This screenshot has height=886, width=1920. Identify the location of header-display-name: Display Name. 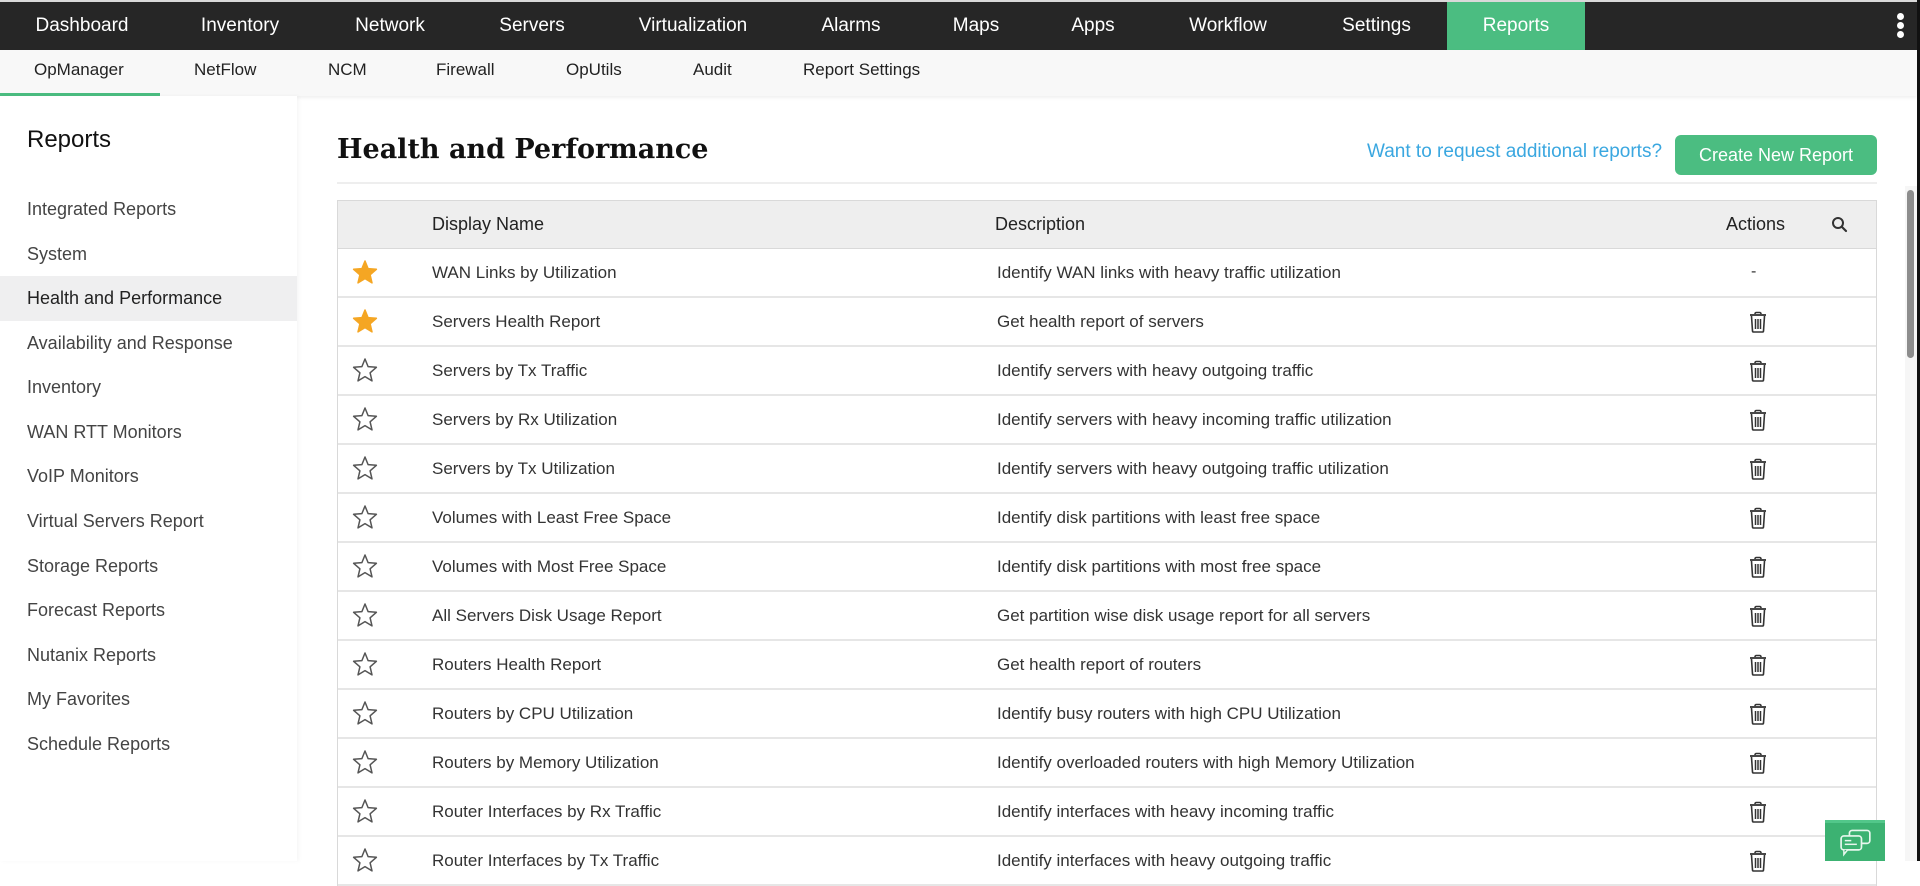
(488, 224).